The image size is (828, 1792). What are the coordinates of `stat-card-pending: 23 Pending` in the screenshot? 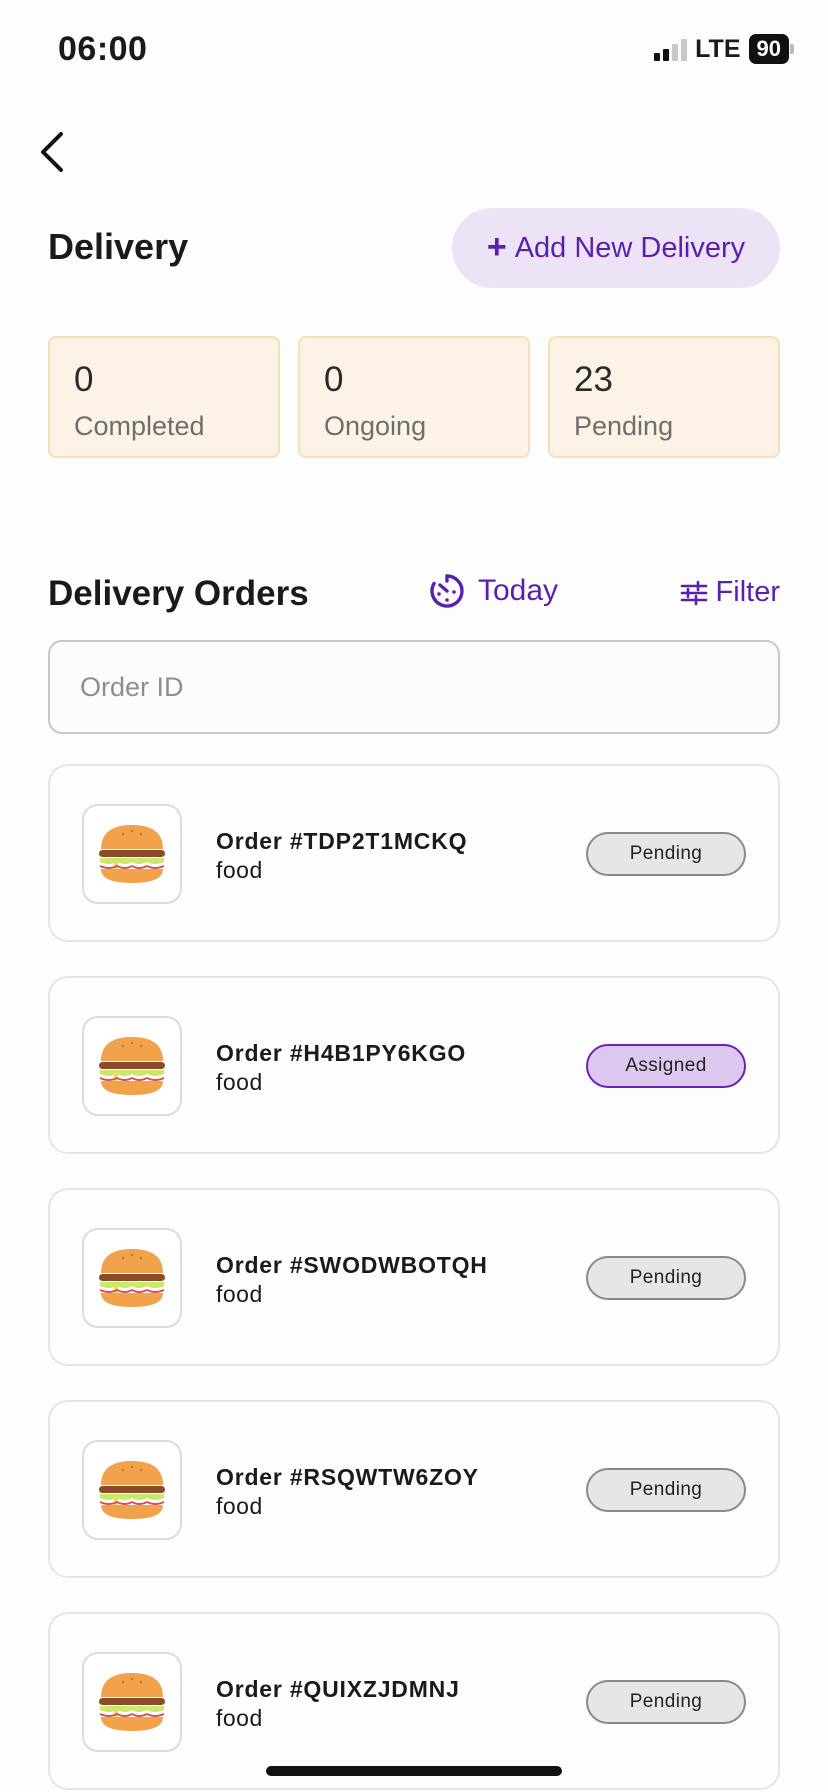 It's located at (664, 397).